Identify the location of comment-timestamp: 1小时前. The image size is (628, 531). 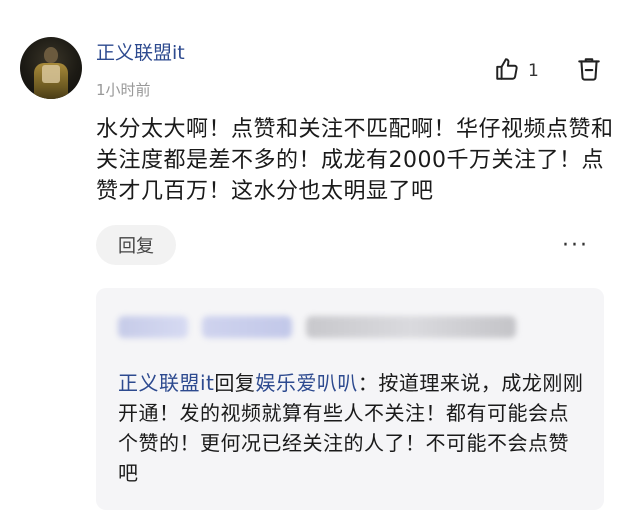
(123, 90).